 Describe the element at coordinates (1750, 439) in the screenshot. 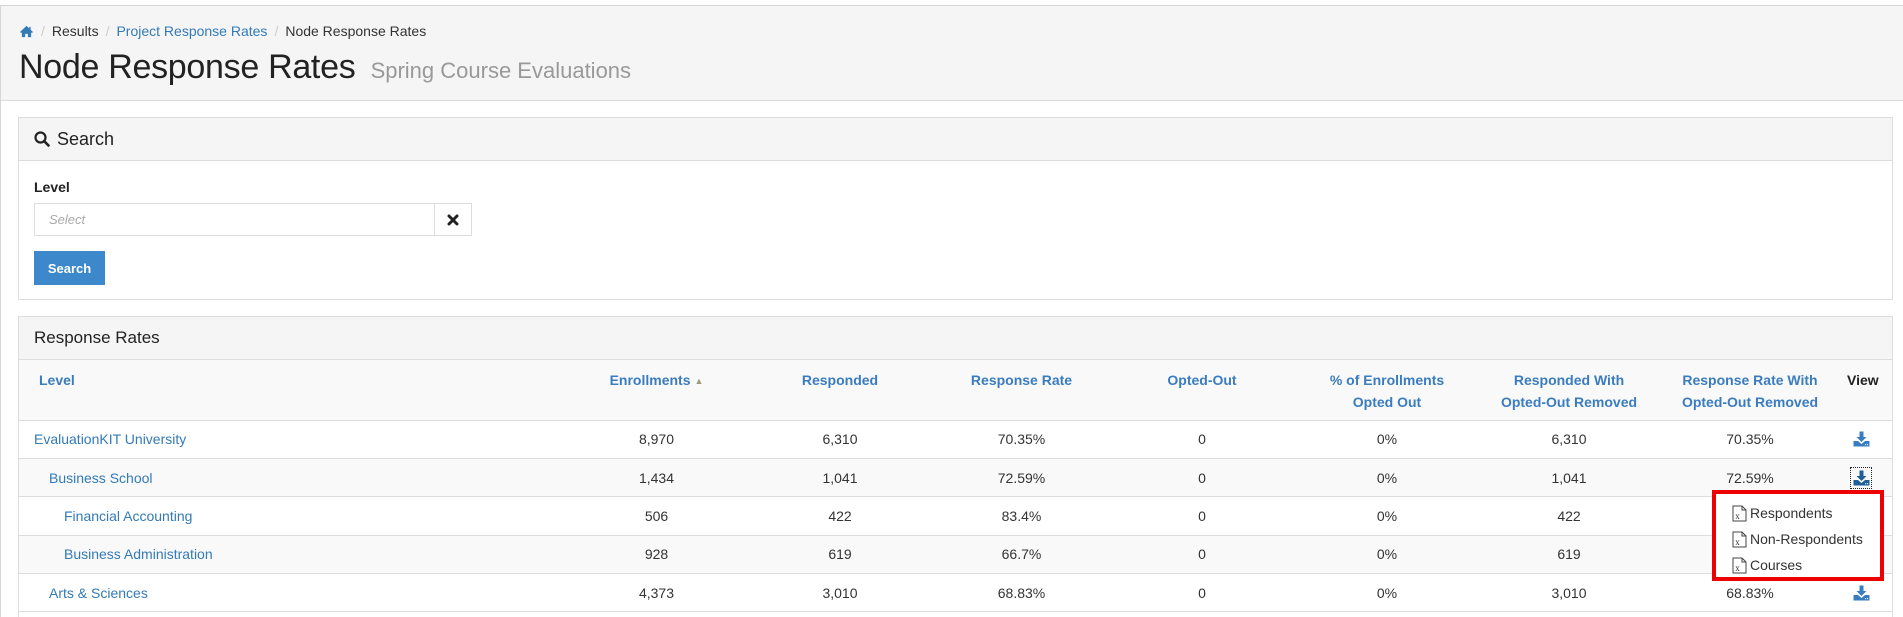

I see `rate-without-opted-out-cell: 70.35%` at that location.